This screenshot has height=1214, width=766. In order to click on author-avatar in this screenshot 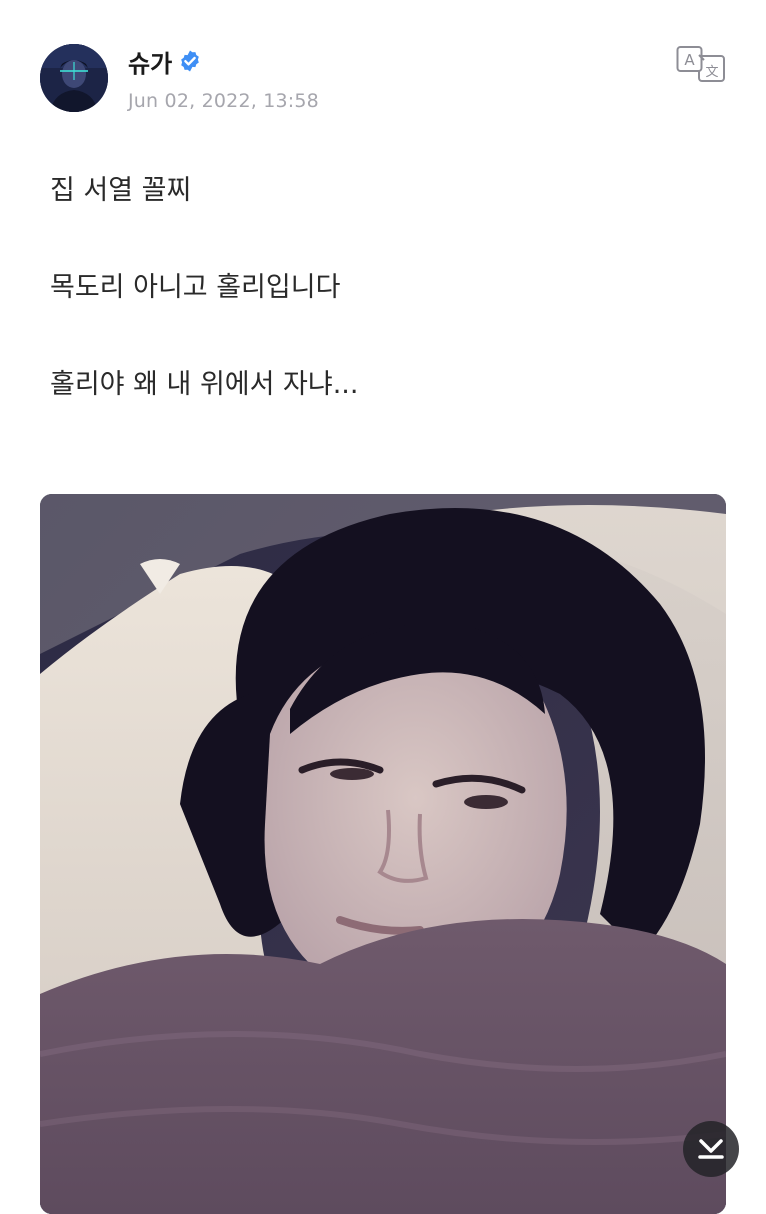, I will do `click(74, 78)`.